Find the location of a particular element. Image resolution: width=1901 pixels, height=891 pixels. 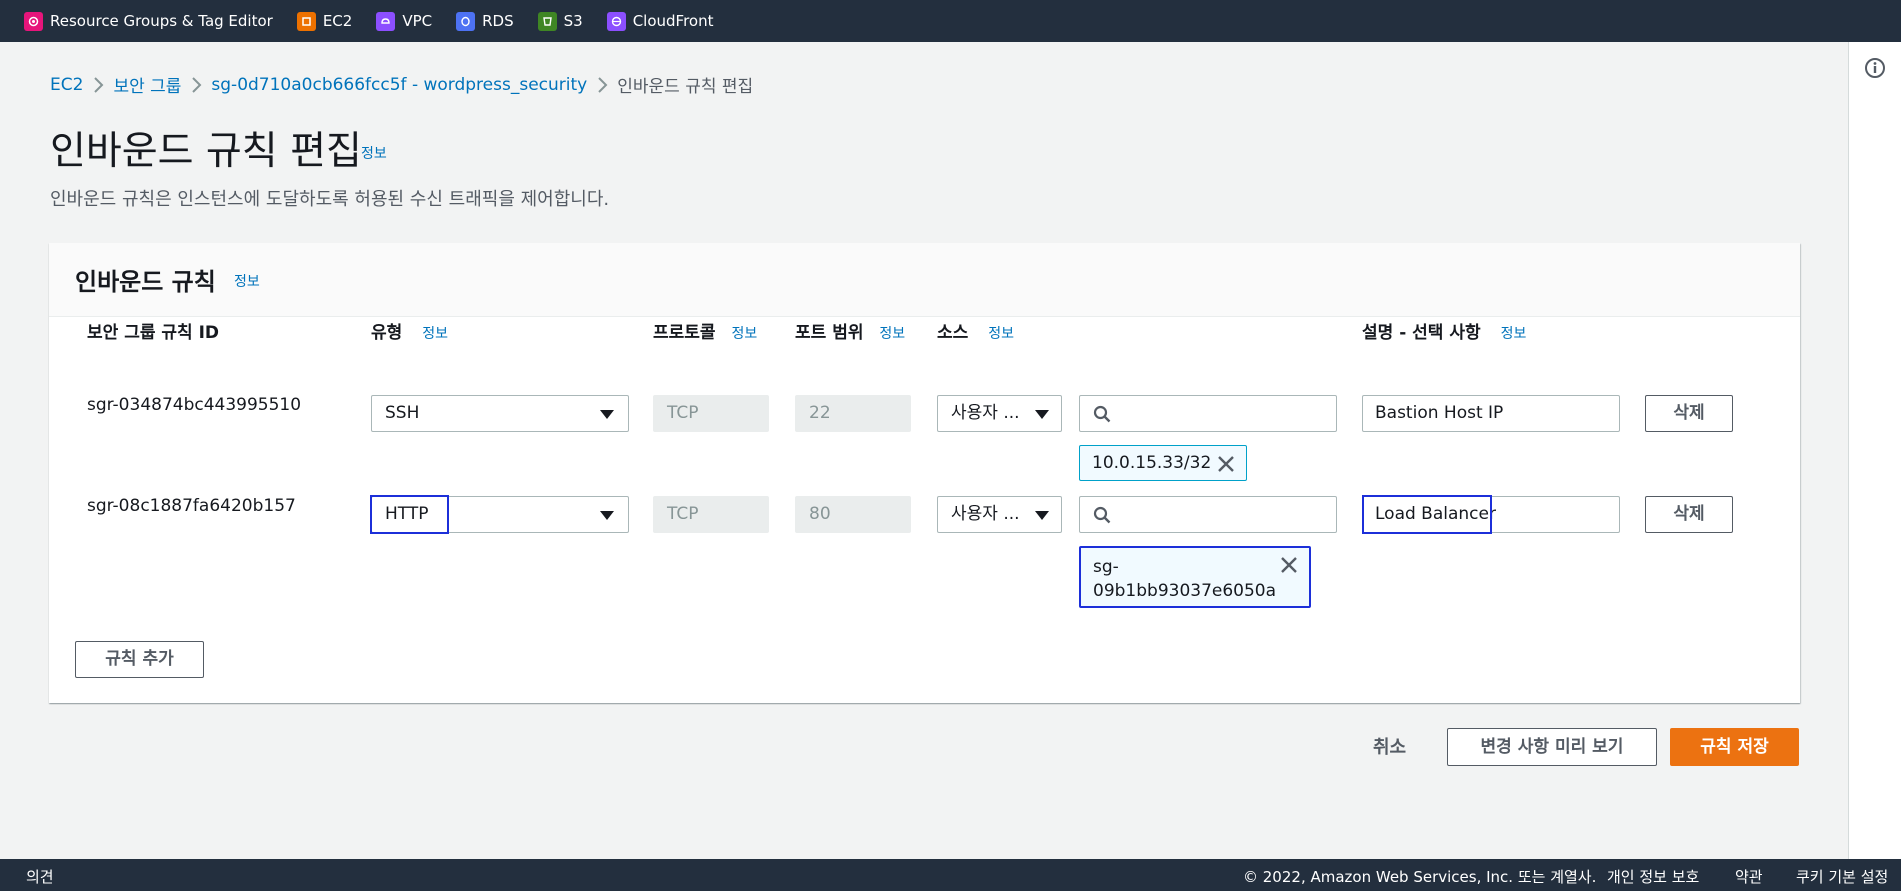

source-token-line: sg- is located at coordinates (1106, 567).